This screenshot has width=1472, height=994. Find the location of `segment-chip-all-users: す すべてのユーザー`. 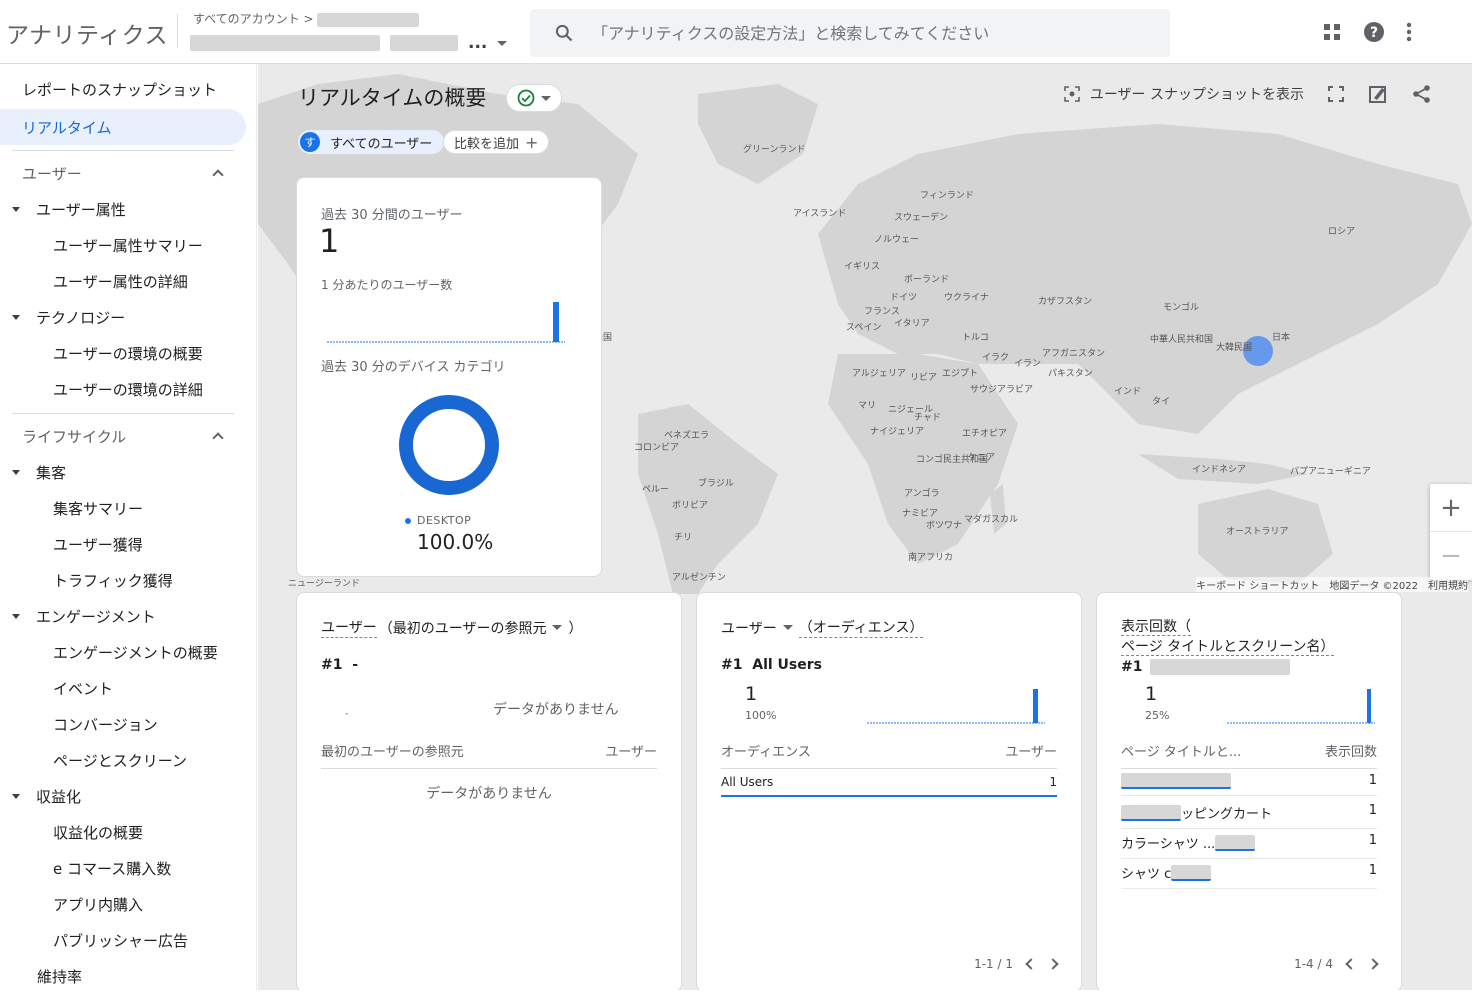

segment-chip-all-users: す すべてのユーザー is located at coordinates (371, 142).